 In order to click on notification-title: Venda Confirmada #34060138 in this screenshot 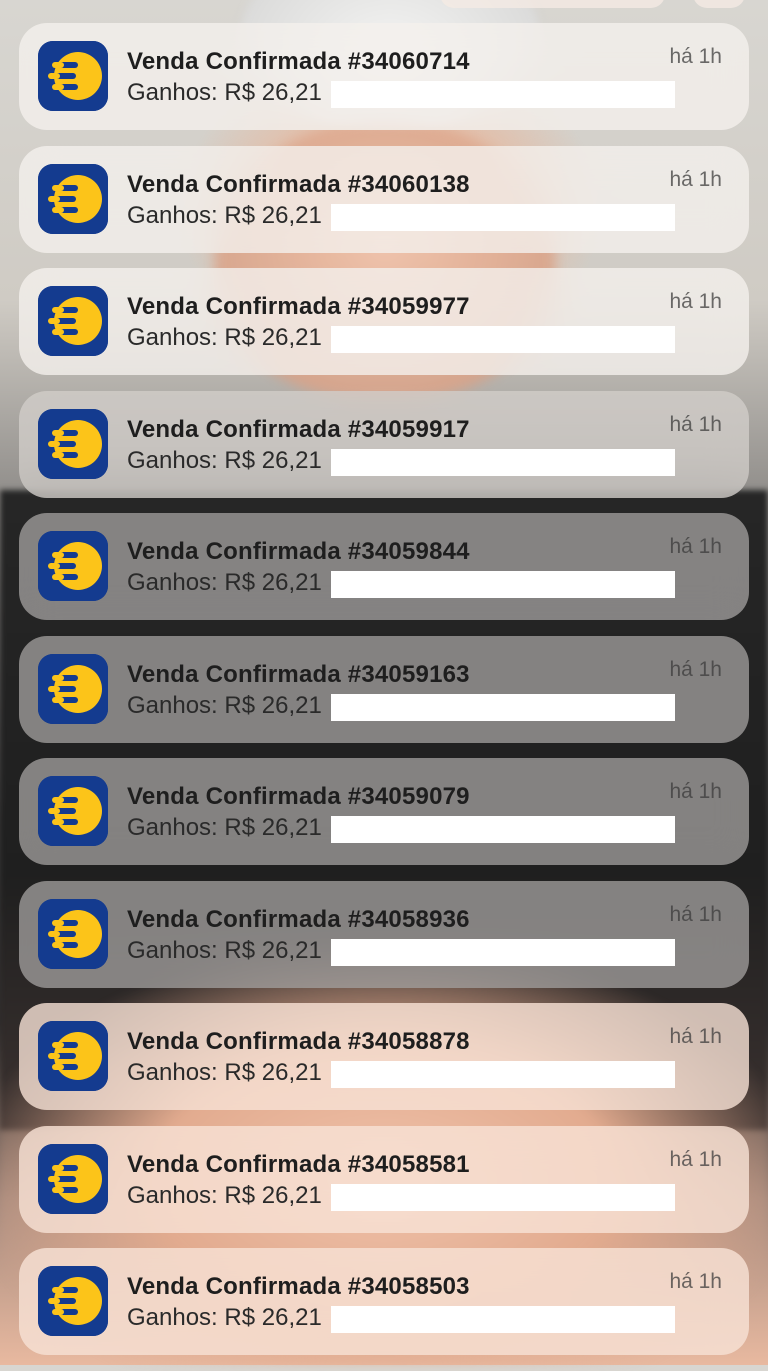, I will do `click(298, 184)`.